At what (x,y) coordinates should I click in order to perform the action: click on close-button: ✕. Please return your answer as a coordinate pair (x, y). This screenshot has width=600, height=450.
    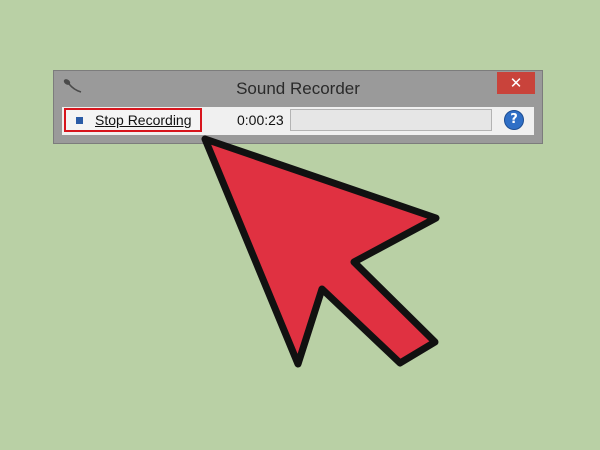
    Looking at the image, I should click on (516, 83).